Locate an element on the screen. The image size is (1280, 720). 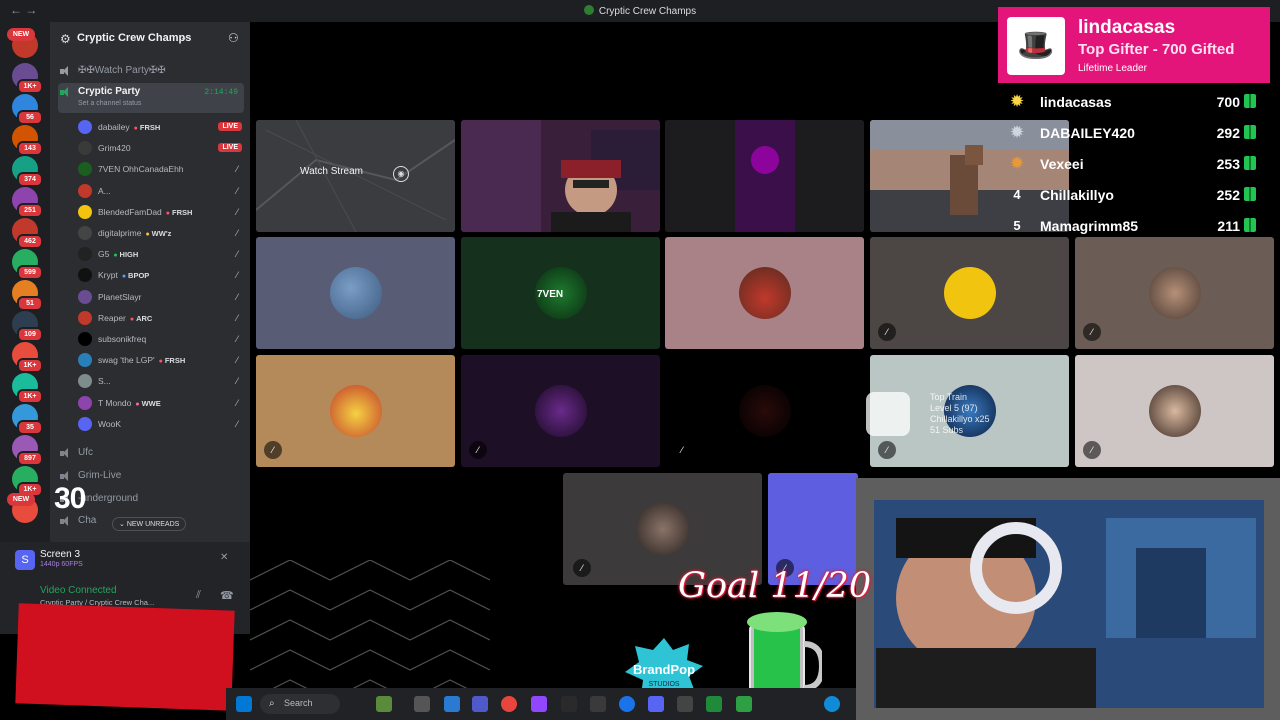
video-tile-7ven: 7VEN is located at coordinates (560, 293).